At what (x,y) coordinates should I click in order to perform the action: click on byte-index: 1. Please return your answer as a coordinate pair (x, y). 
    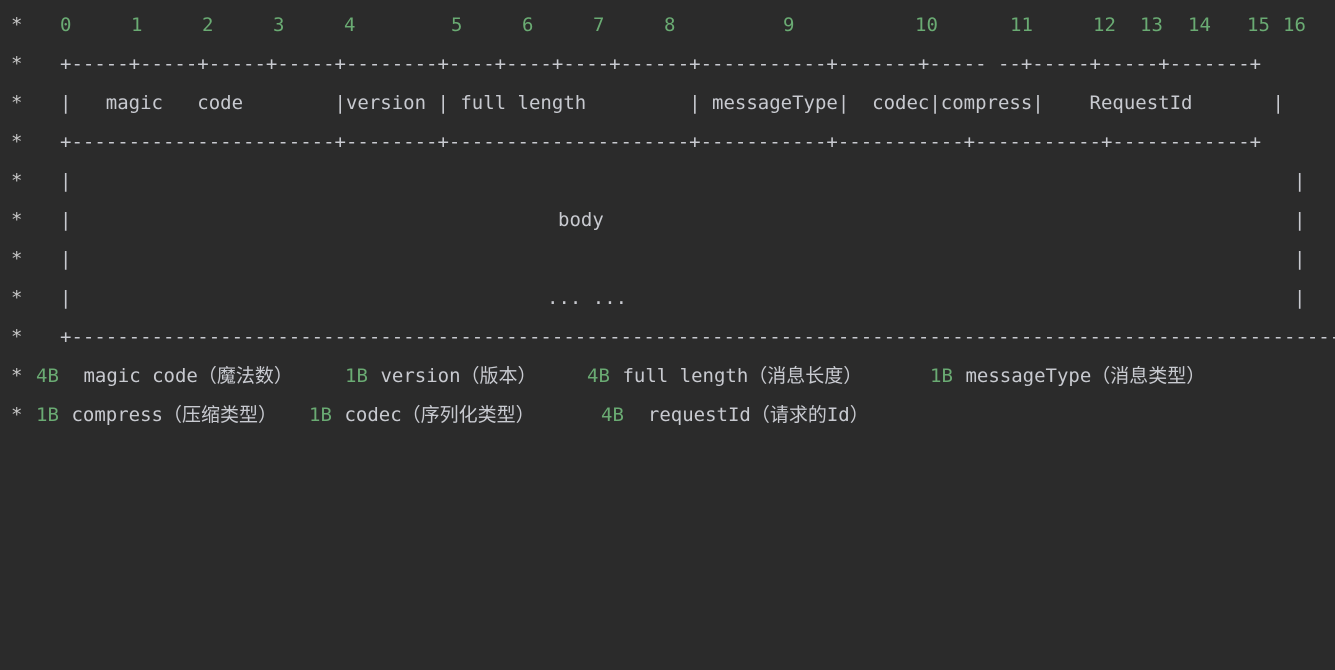
    Looking at the image, I should click on (137, 25).